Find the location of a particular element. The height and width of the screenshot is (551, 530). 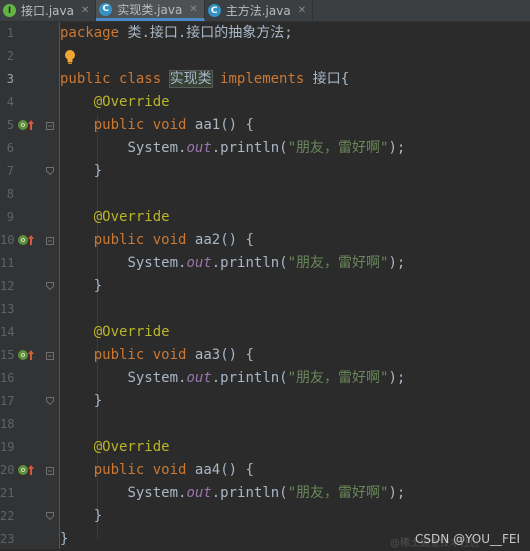

tab-label: 接口.java is located at coordinates (47, 11).